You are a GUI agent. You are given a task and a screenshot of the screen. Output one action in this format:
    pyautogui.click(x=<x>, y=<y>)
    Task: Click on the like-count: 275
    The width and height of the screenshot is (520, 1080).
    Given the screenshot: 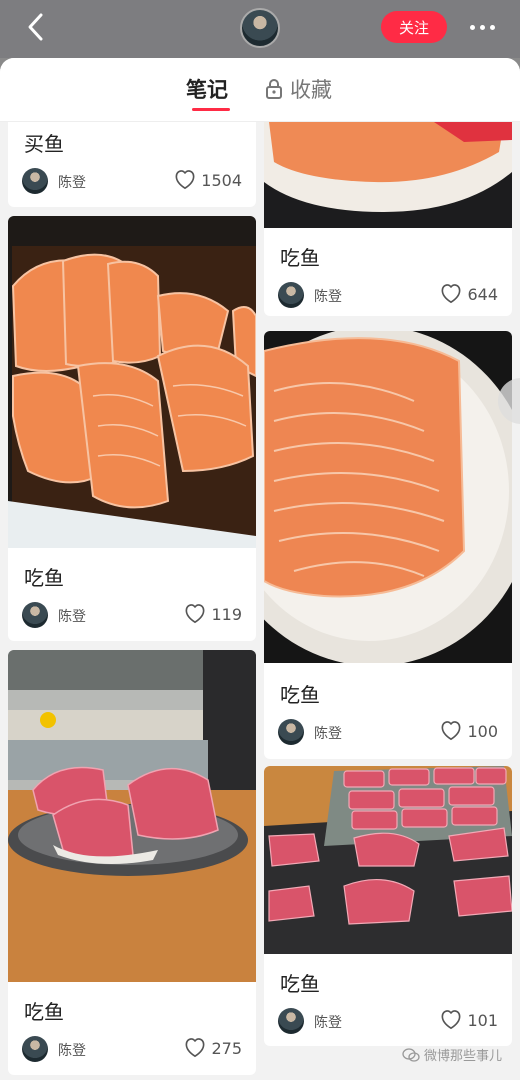 What is the action you would take?
    pyautogui.click(x=226, y=1048)
    